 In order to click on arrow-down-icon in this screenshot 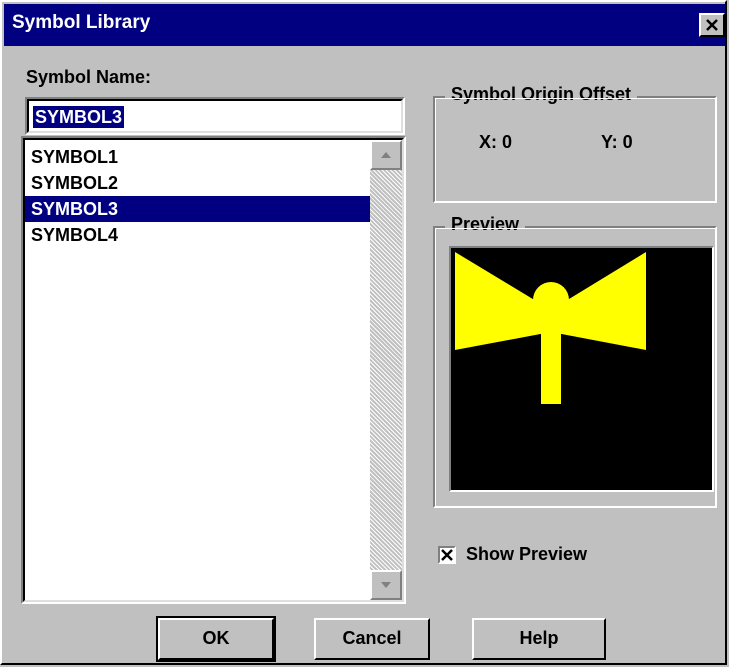, I will do `click(386, 585)`.